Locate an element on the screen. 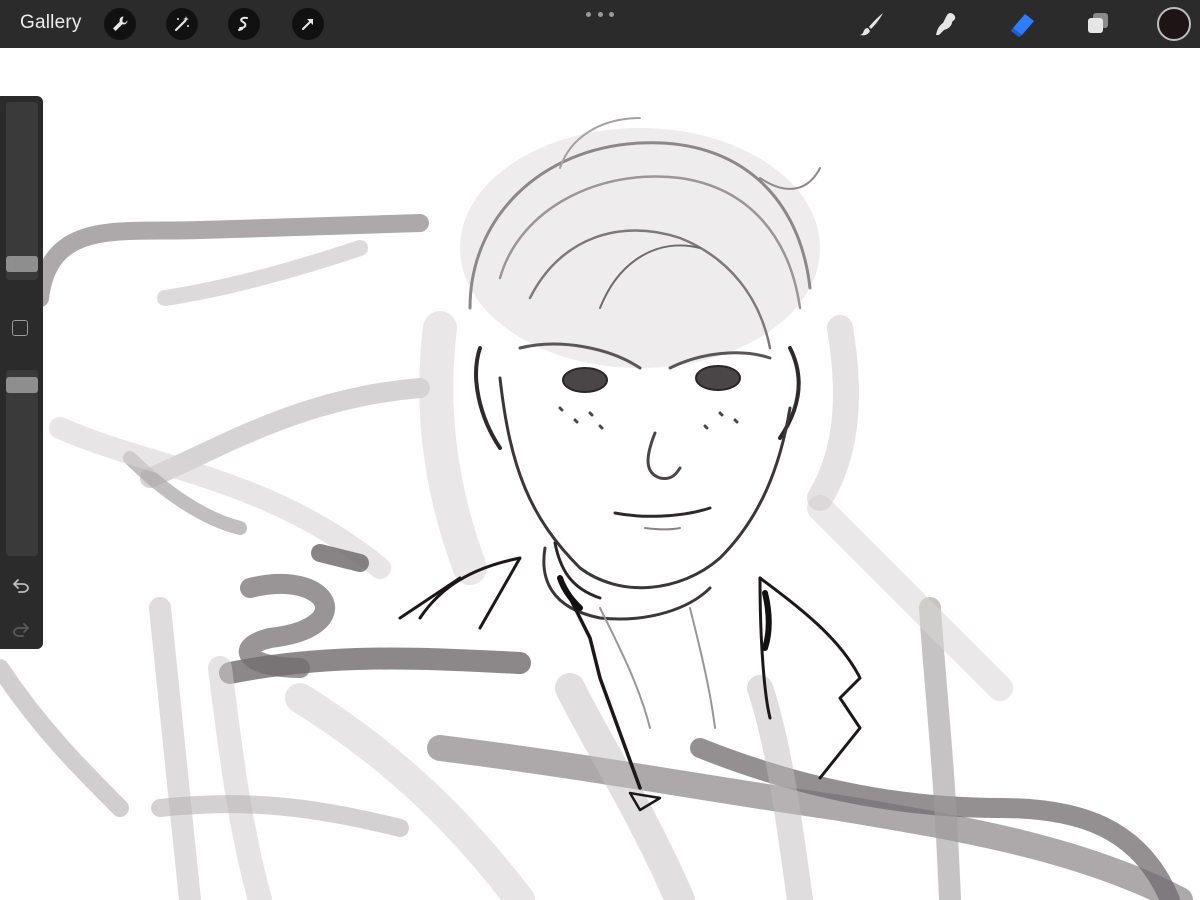 This screenshot has width=1200, height=900. brush-icon is located at coordinates (871, 24).